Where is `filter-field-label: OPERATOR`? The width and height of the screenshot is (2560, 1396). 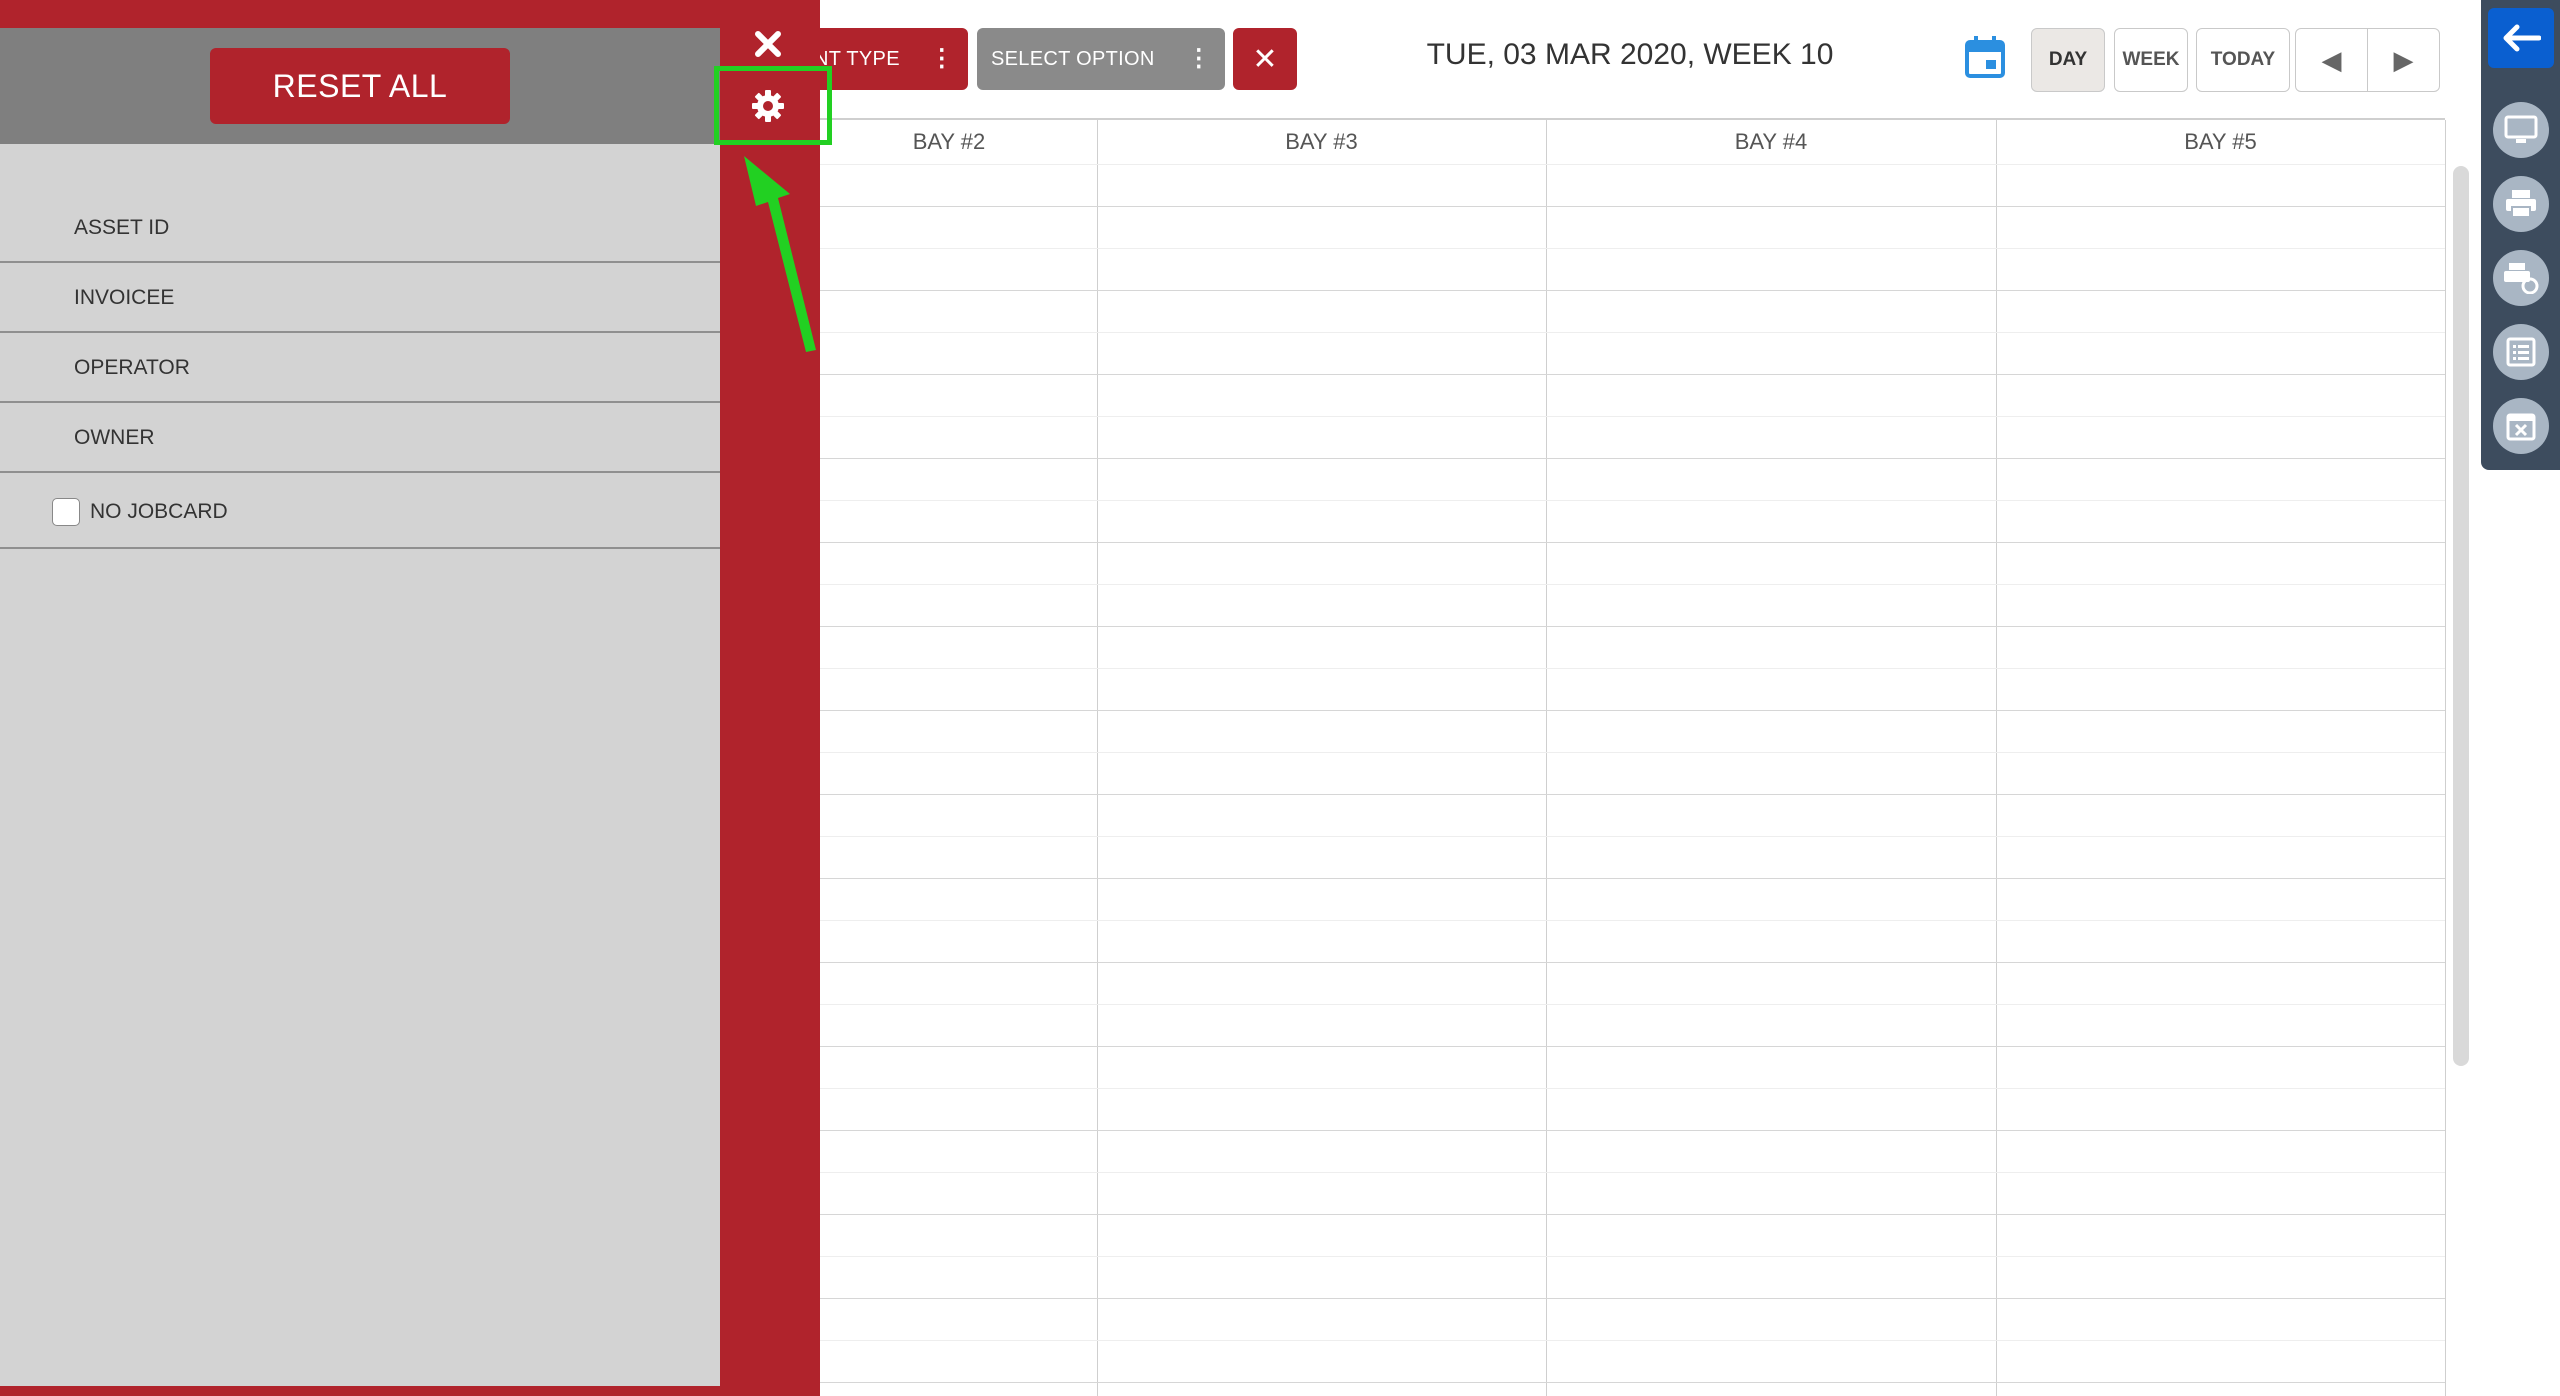
filter-field-label: OPERATOR is located at coordinates (132, 367).